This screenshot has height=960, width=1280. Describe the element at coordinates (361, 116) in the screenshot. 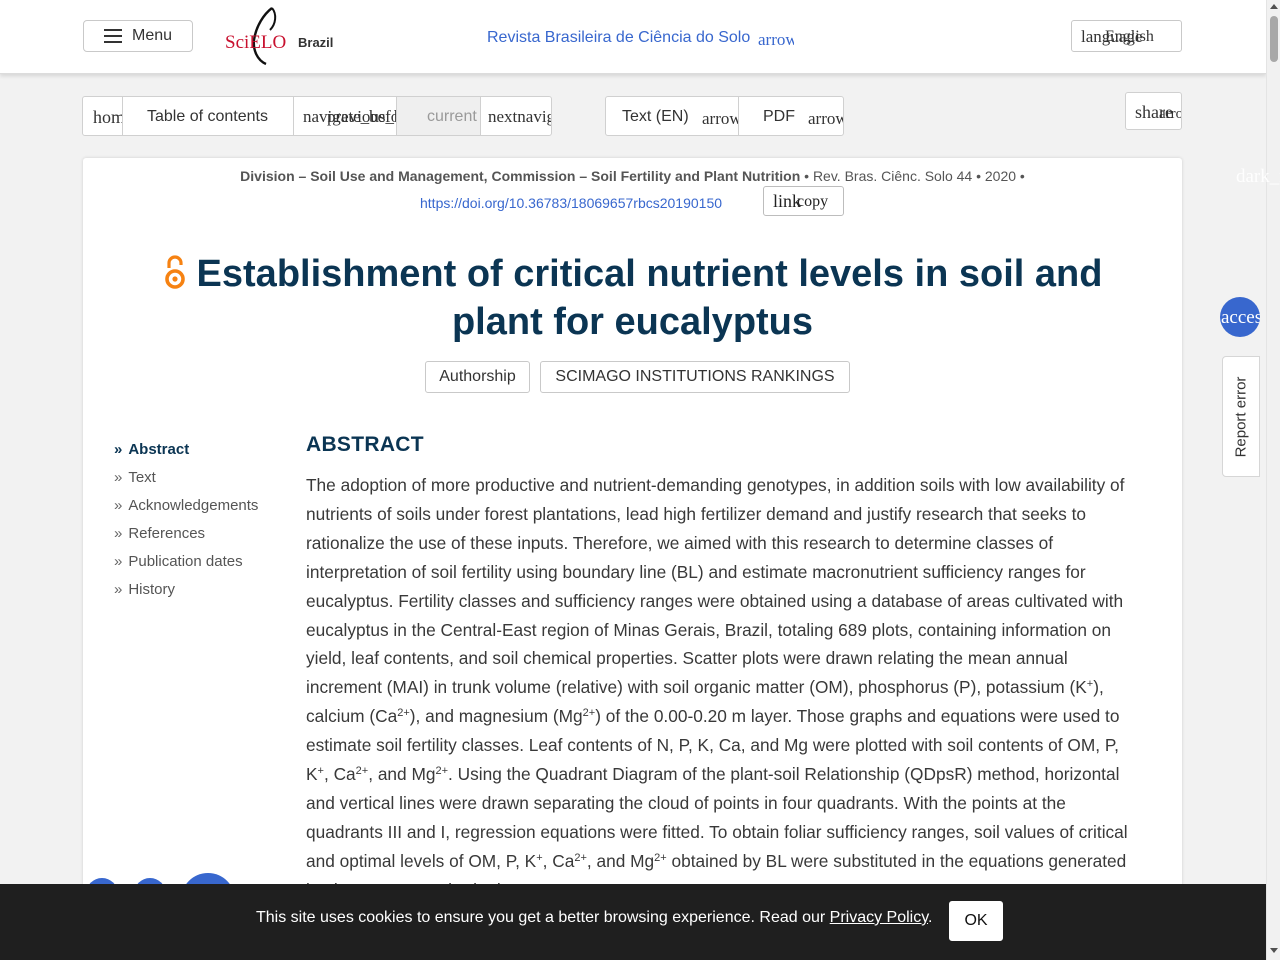

I see `previous-icon: previous_before` at that location.